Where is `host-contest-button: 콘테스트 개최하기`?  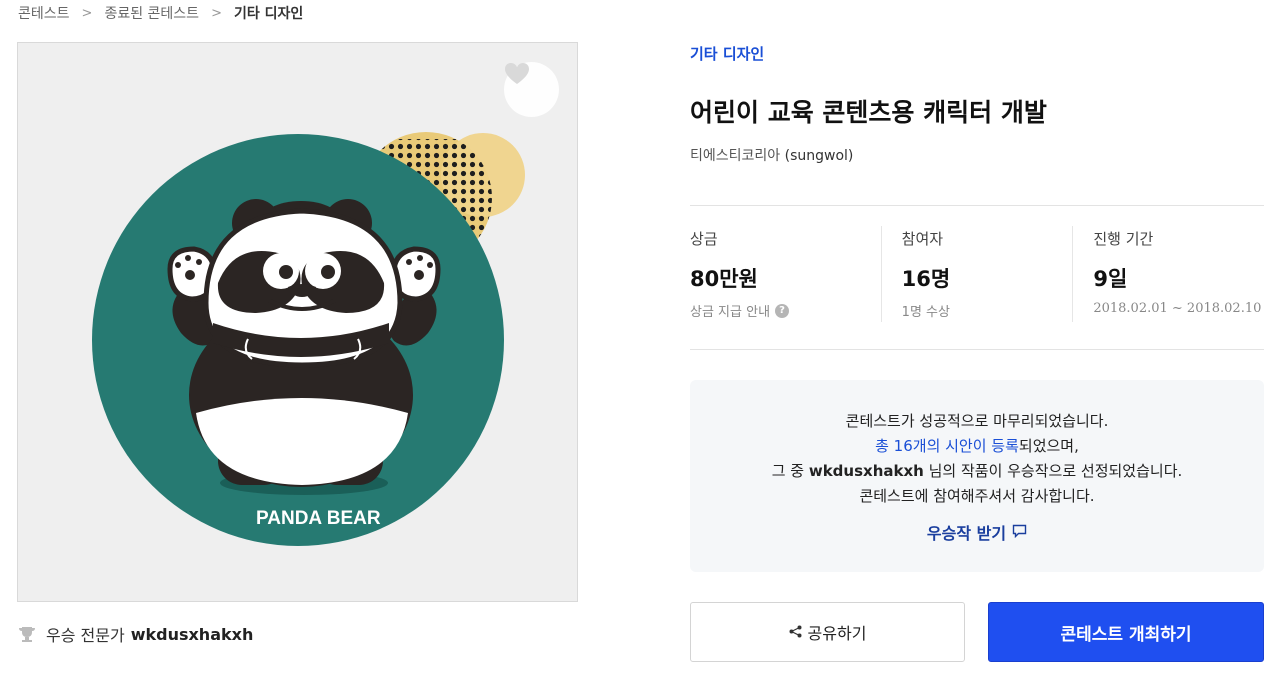 host-contest-button: 콘테스트 개최하기 is located at coordinates (1126, 632).